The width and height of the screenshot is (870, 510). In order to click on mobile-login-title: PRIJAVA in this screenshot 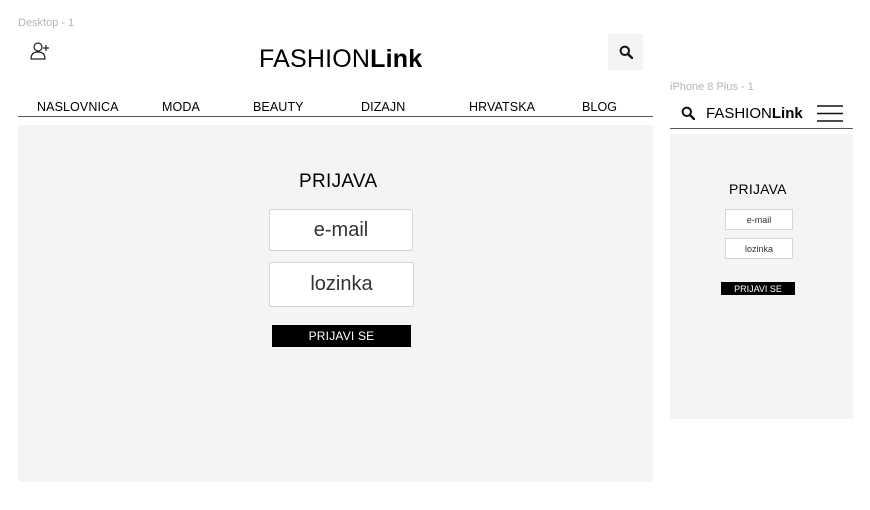, I will do `click(758, 189)`.